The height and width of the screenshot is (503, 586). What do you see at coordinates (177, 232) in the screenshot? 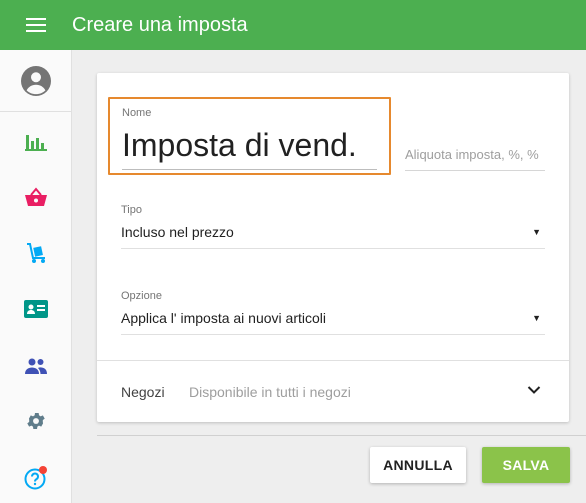
I see `type-value: Incluso nel prezzo` at bounding box center [177, 232].